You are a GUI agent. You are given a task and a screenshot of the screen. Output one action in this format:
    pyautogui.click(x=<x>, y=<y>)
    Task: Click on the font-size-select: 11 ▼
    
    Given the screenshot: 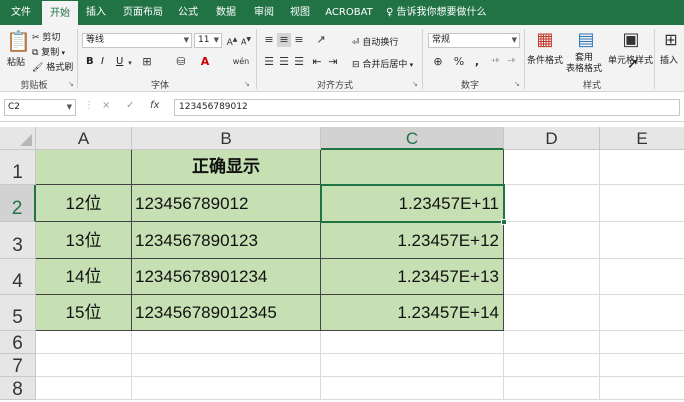 What is the action you would take?
    pyautogui.click(x=208, y=40)
    